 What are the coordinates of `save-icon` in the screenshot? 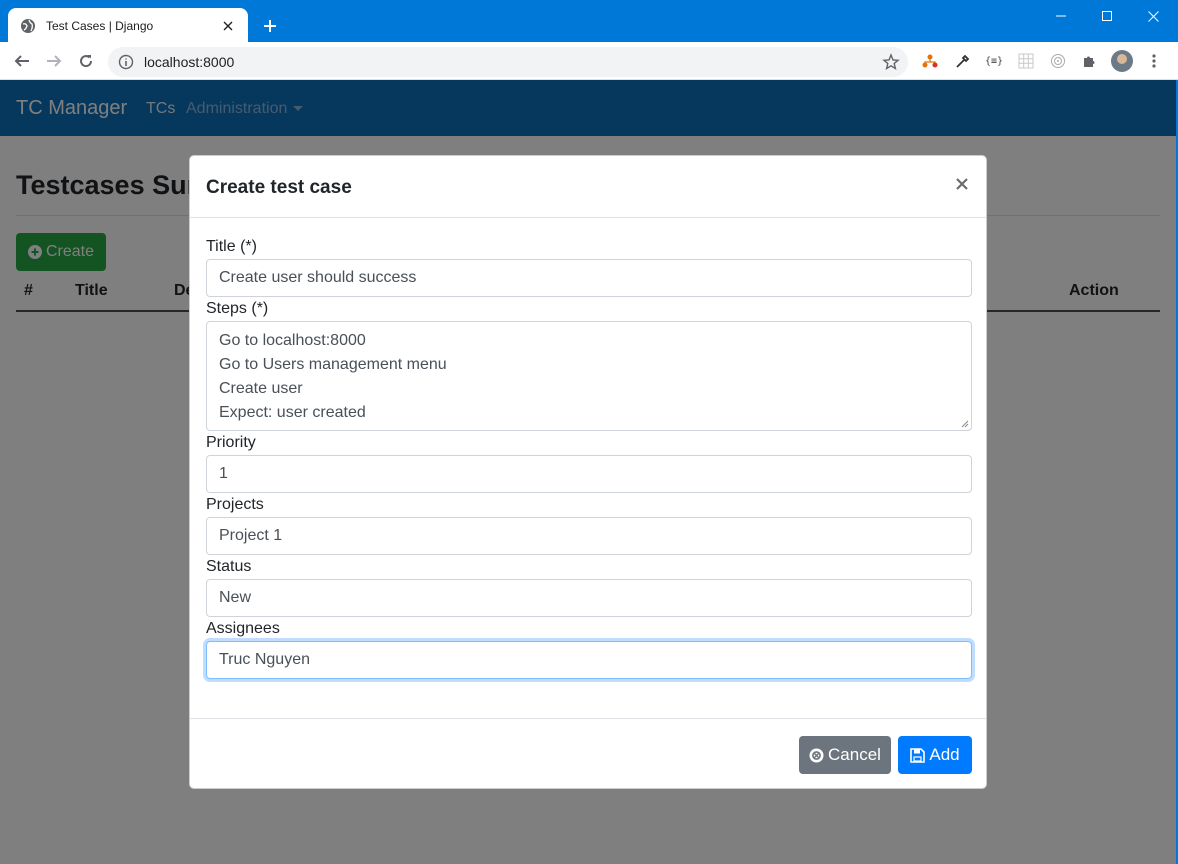 It's located at (918, 755).